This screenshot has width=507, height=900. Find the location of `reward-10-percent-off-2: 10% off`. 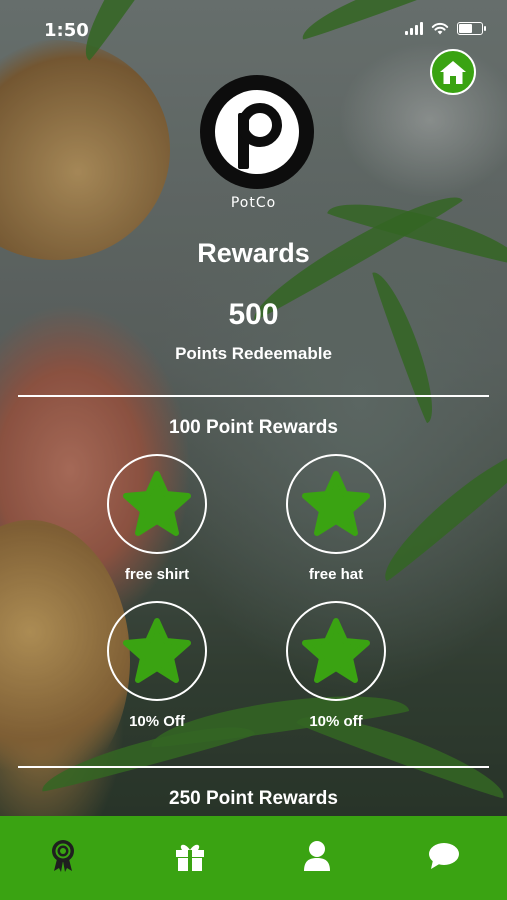

reward-10-percent-off-2: 10% off is located at coordinates (336, 665).